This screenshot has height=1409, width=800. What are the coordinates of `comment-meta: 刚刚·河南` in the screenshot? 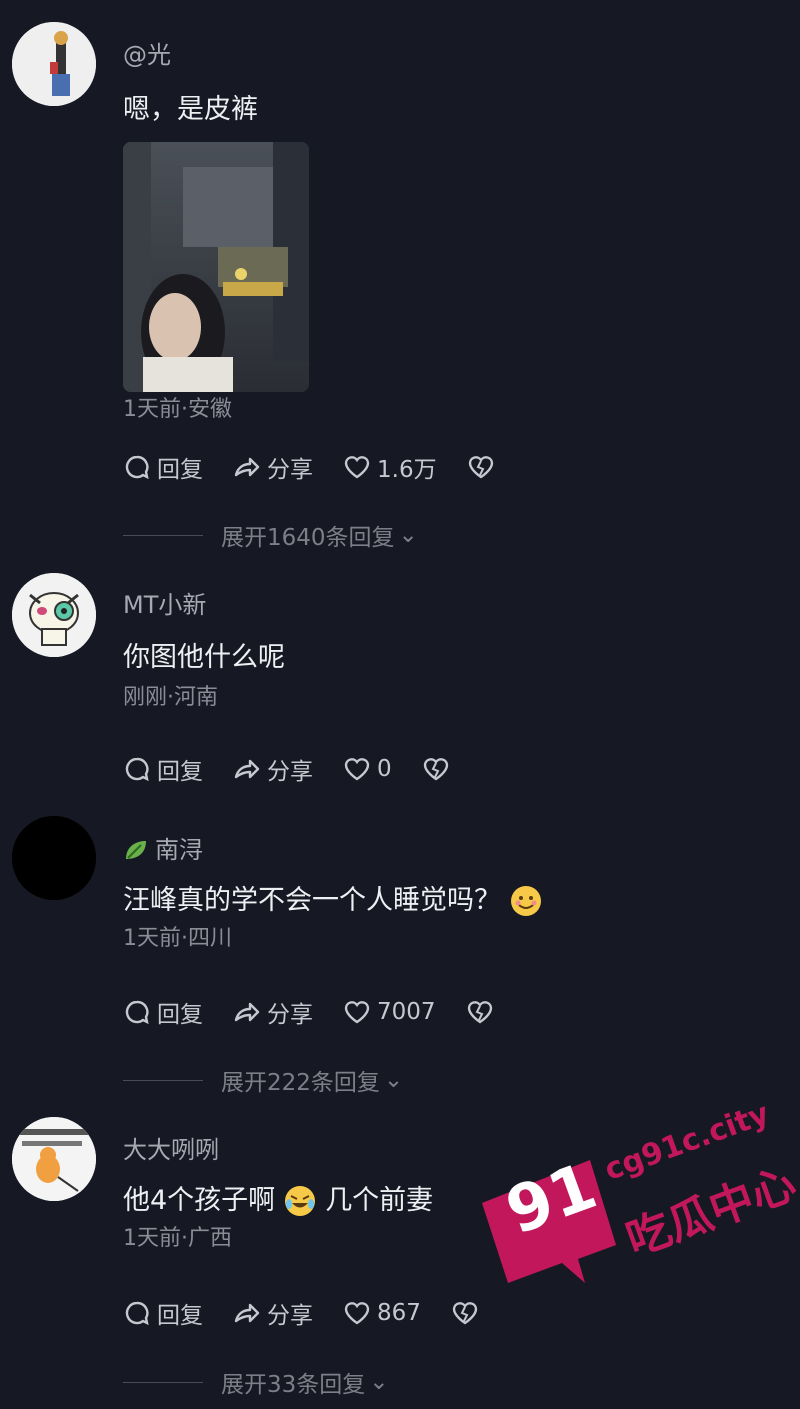 It's located at (170, 697).